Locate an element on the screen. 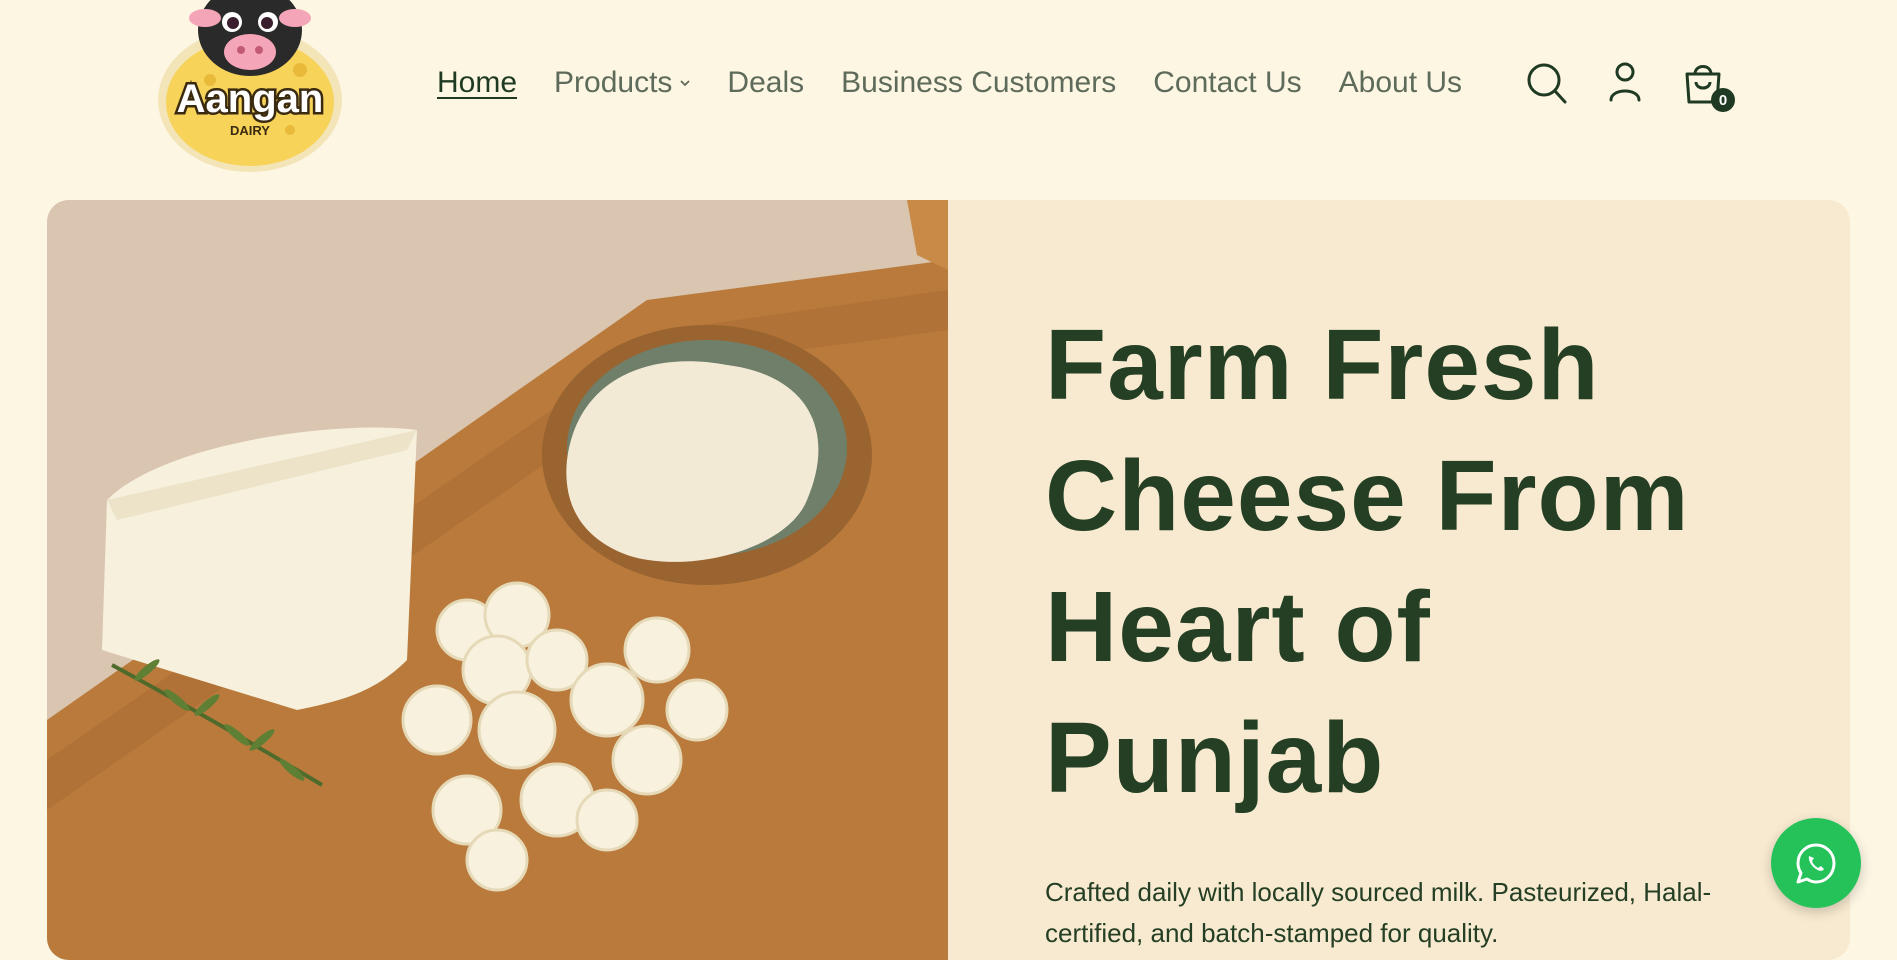  aangan-logo: Aangan DAIRY is located at coordinates (250, 90).